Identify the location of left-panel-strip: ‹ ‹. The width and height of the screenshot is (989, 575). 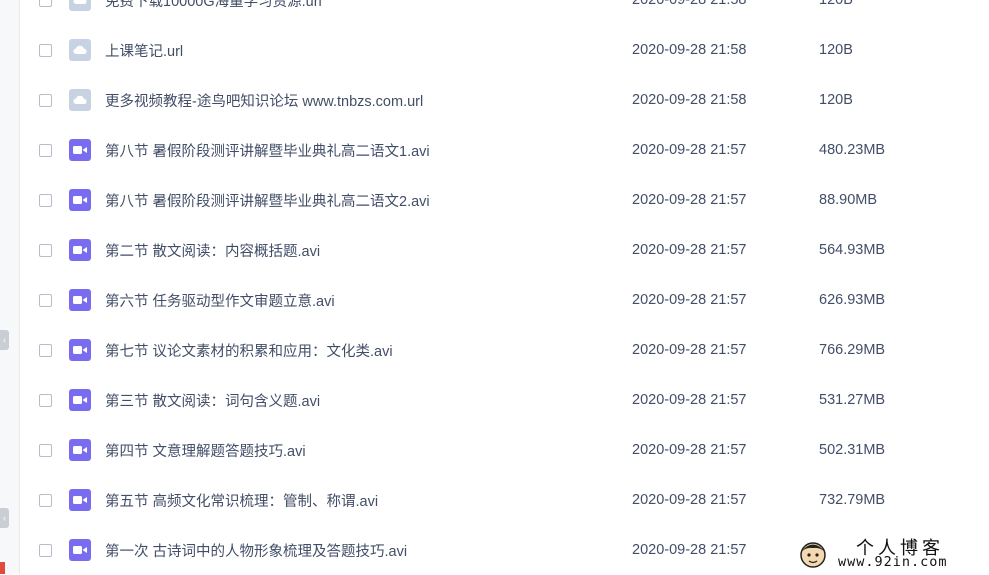
(10, 287).